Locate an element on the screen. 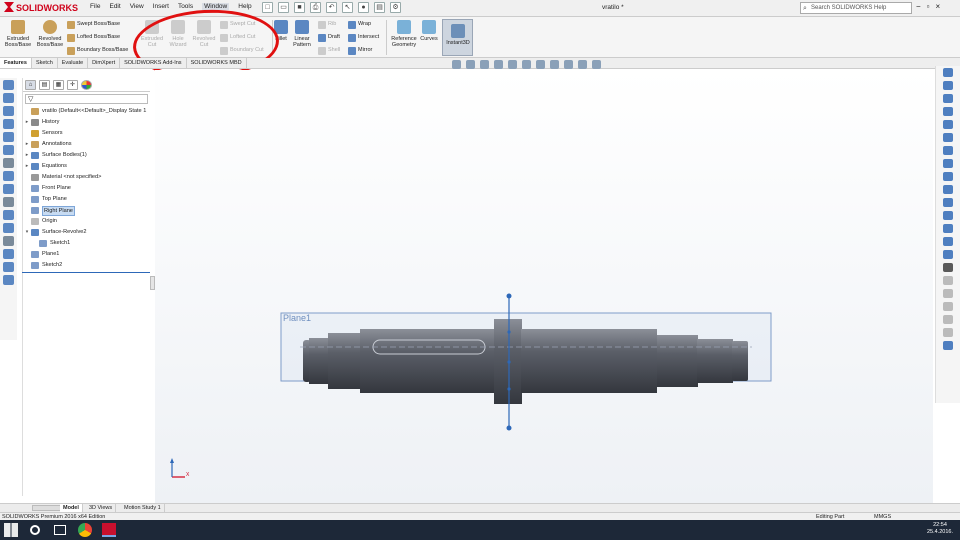  zoom-fit-icon is located at coordinates (456, 64).